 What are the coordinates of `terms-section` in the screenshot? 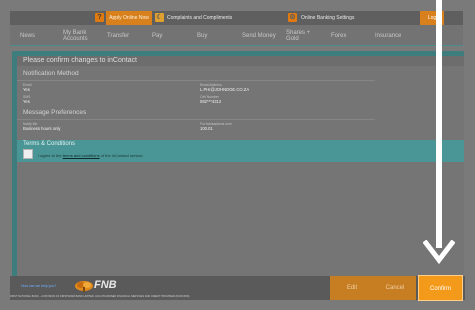 It's located at (240, 151).